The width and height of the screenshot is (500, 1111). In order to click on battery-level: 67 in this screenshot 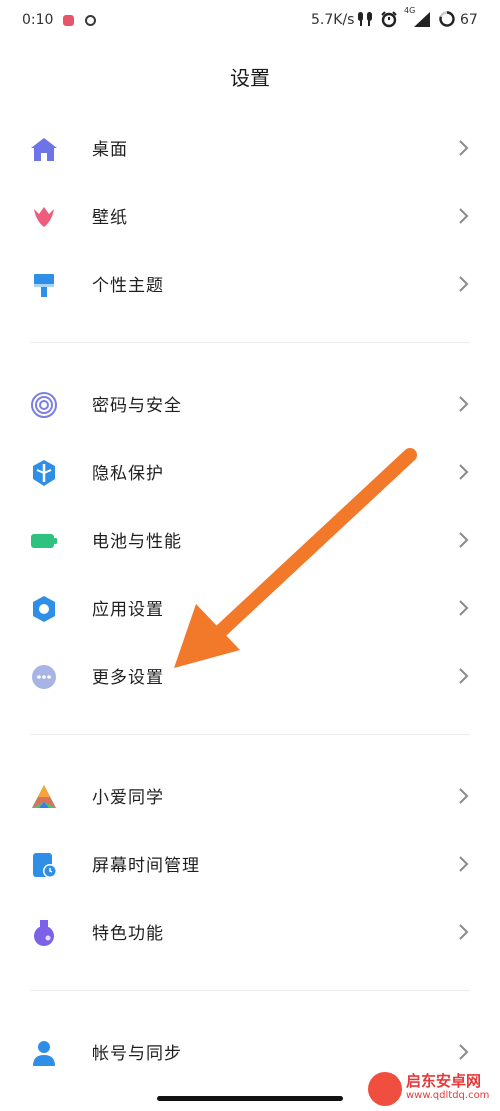, I will do `click(469, 20)`.